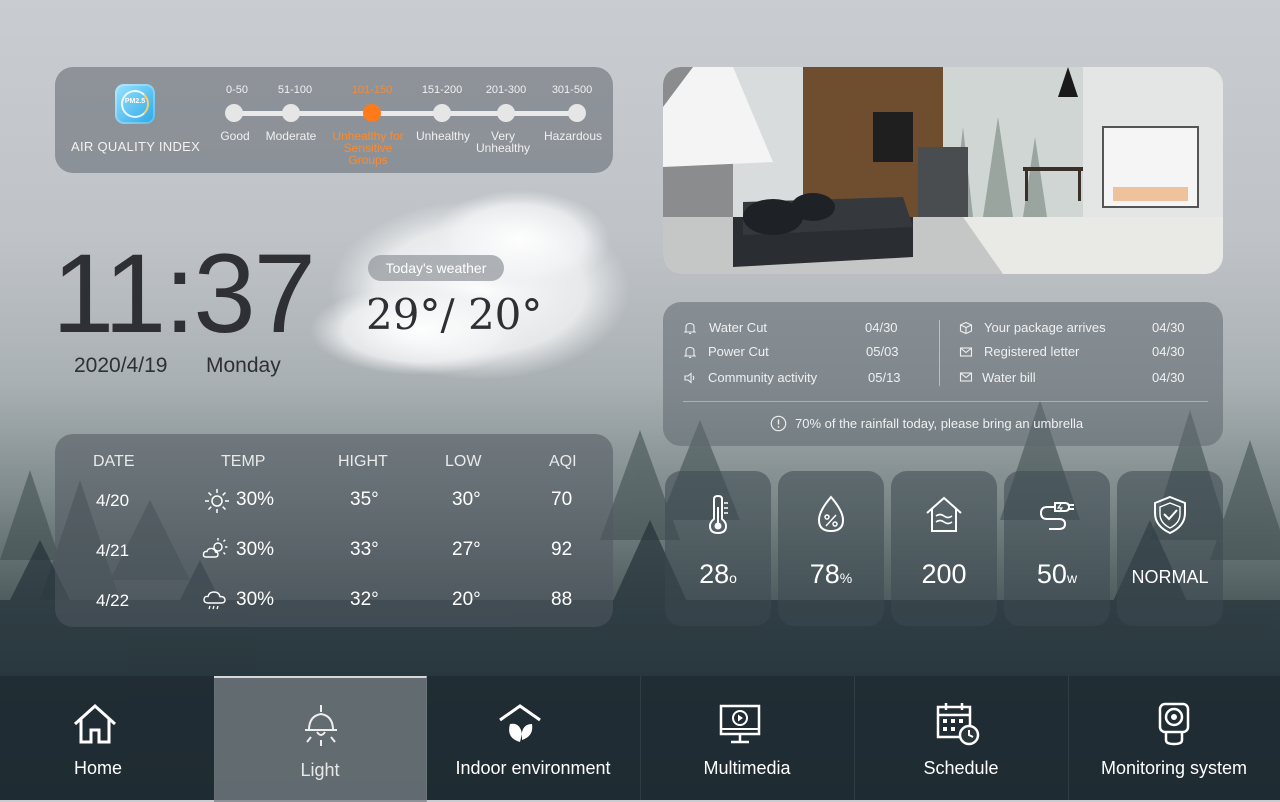 The width and height of the screenshot is (1280, 802). Describe the element at coordinates (1031, 351) in the screenshot. I see `notice-label: Registered letter` at that location.